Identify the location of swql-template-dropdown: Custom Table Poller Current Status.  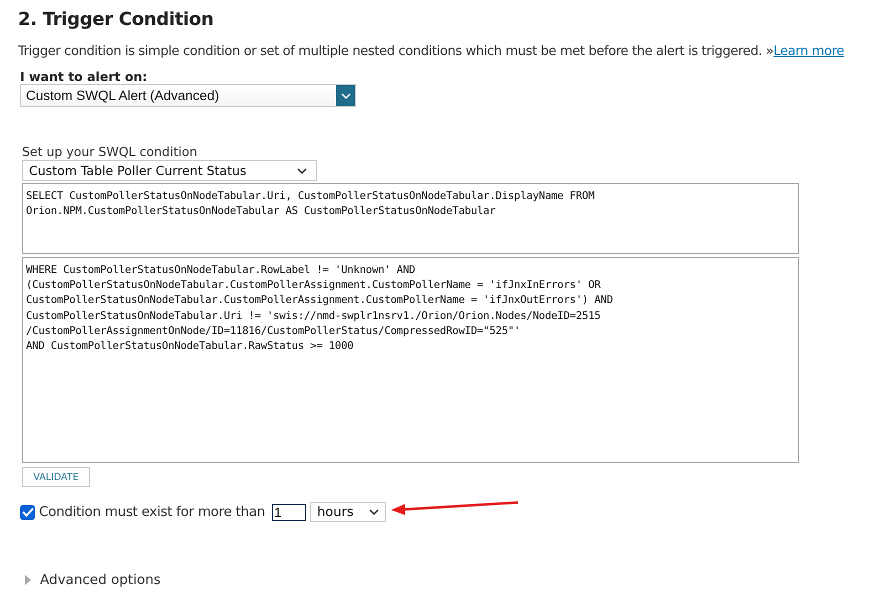
(169, 170).